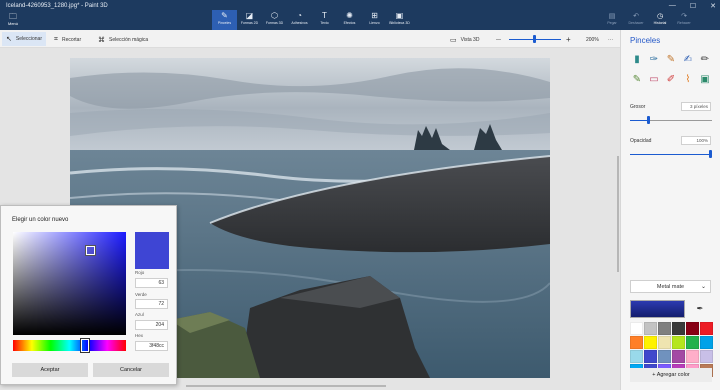  Describe the element at coordinates (12, 23) in the screenshot. I see `menu-label: Menú` at that location.